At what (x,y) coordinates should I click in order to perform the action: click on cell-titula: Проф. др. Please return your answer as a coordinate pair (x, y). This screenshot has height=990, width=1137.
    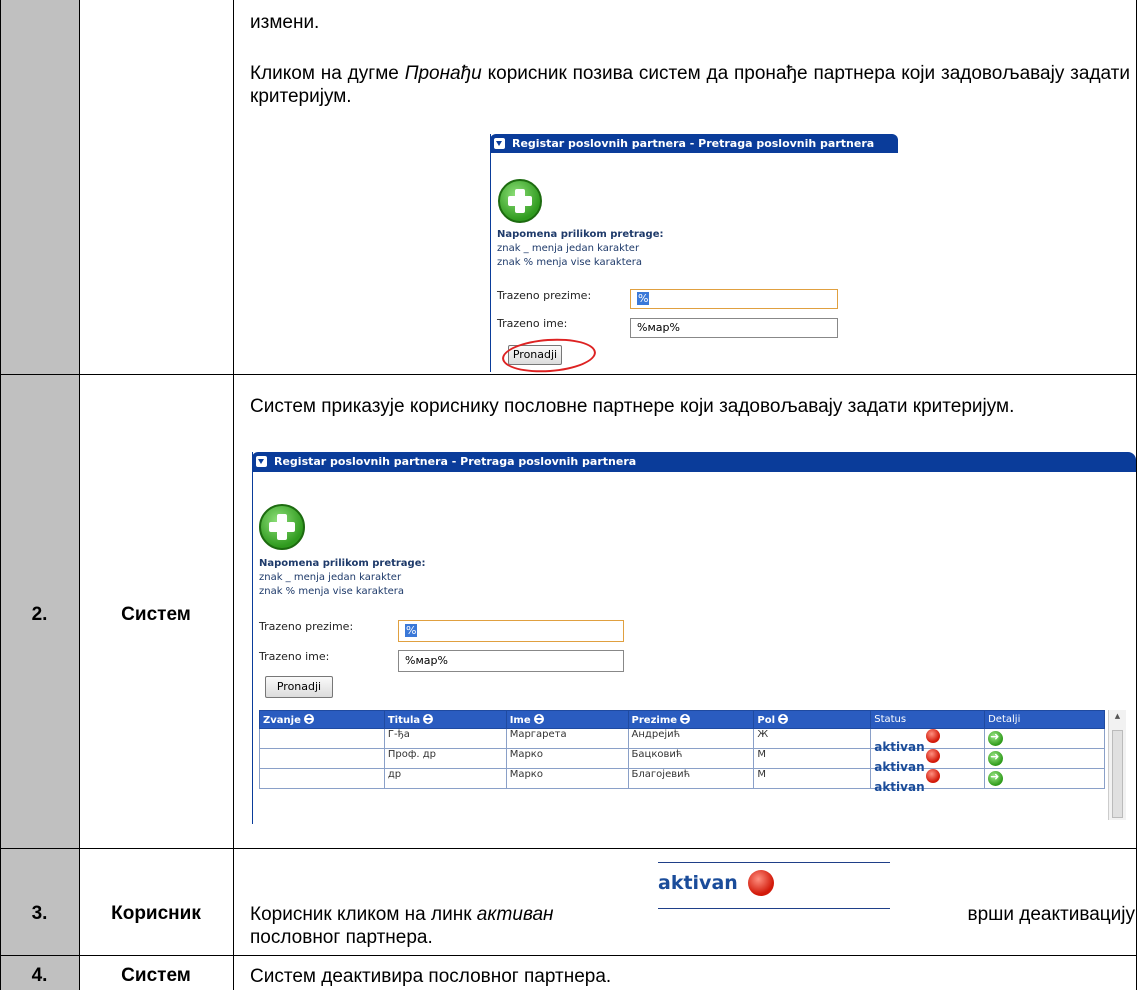
    Looking at the image, I should click on (445, 758).